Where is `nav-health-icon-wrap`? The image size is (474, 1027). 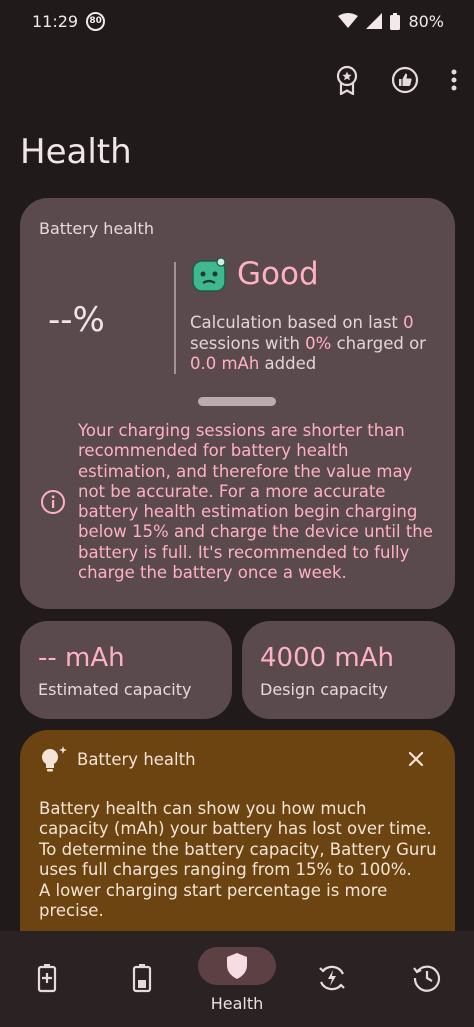 nav-health-icon-wrap is located at coordinates (237, 966).